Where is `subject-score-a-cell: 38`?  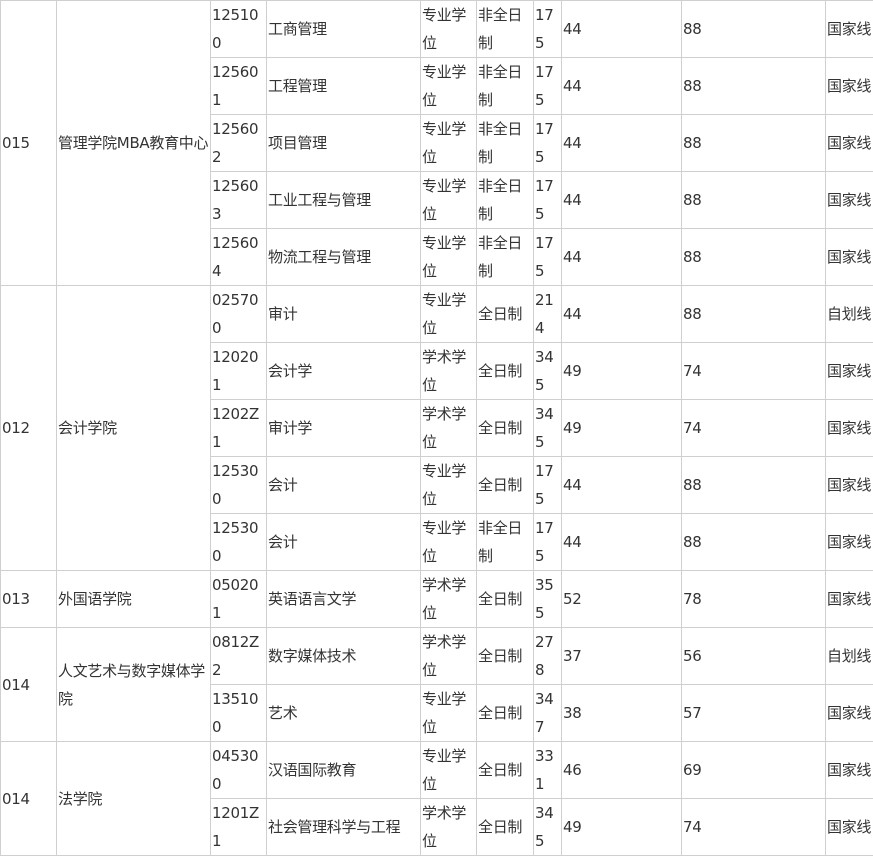 subject-score-a-cell: 38 is located at coordinates (621, 713).